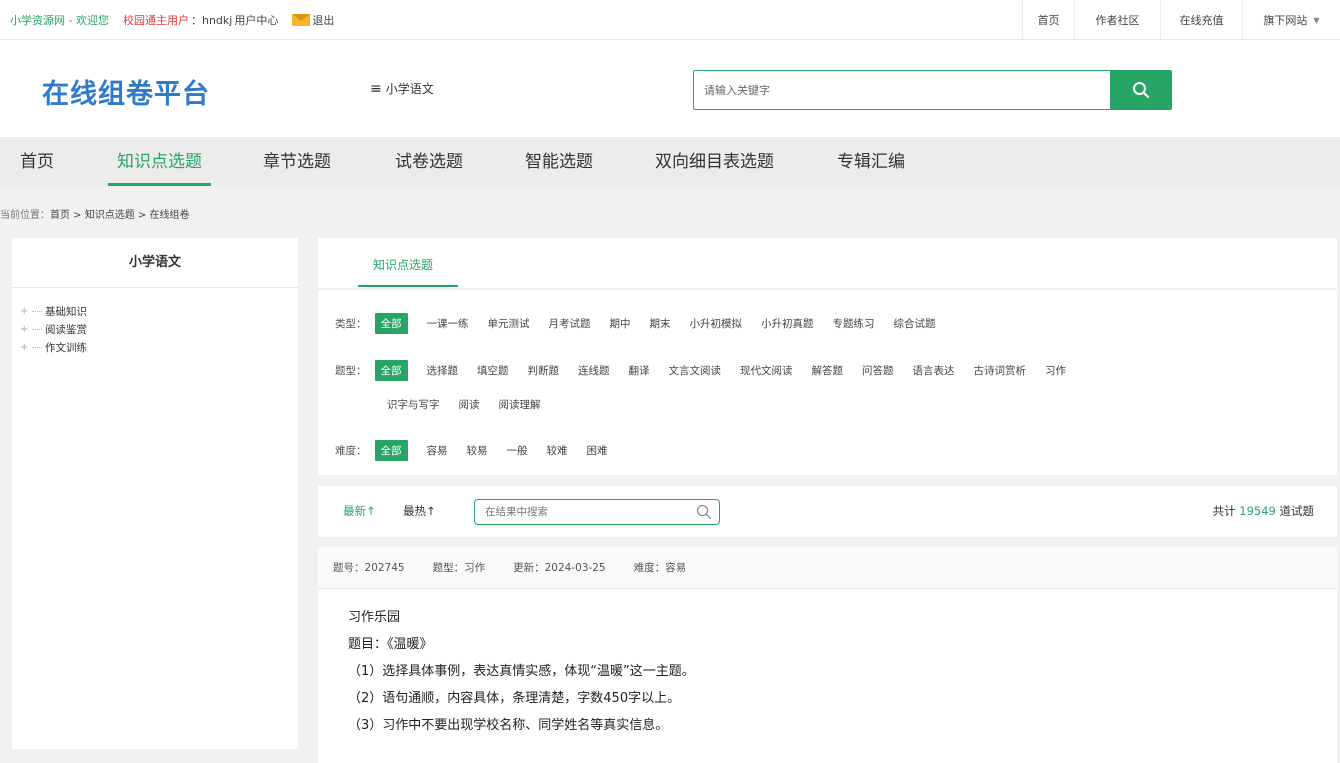  What do you see at coordinates (37, 162) in the screenshot?
I see `nav-item-home: 首页` at bounding box center [37, 162].